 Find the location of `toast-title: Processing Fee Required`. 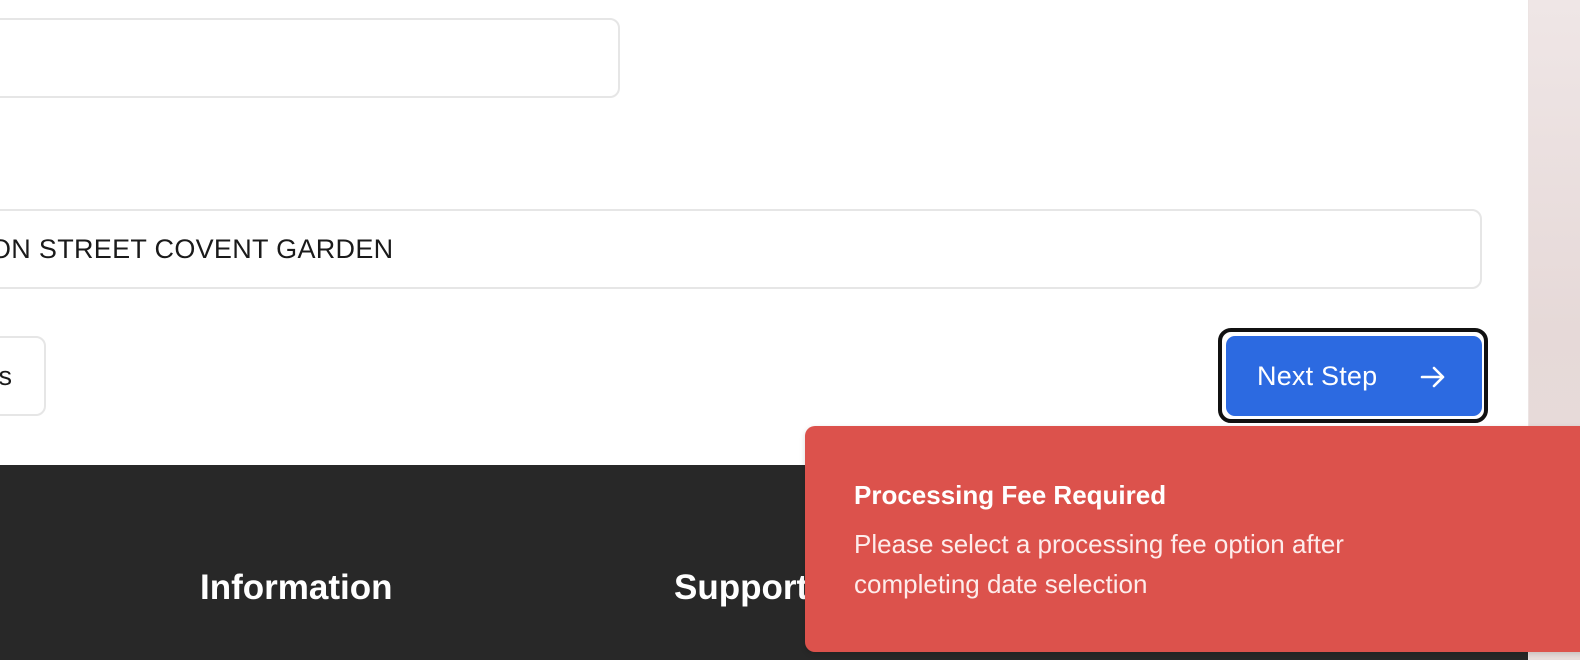

toast-title: Processing Fee Required is located at coordinates (1010, 495).